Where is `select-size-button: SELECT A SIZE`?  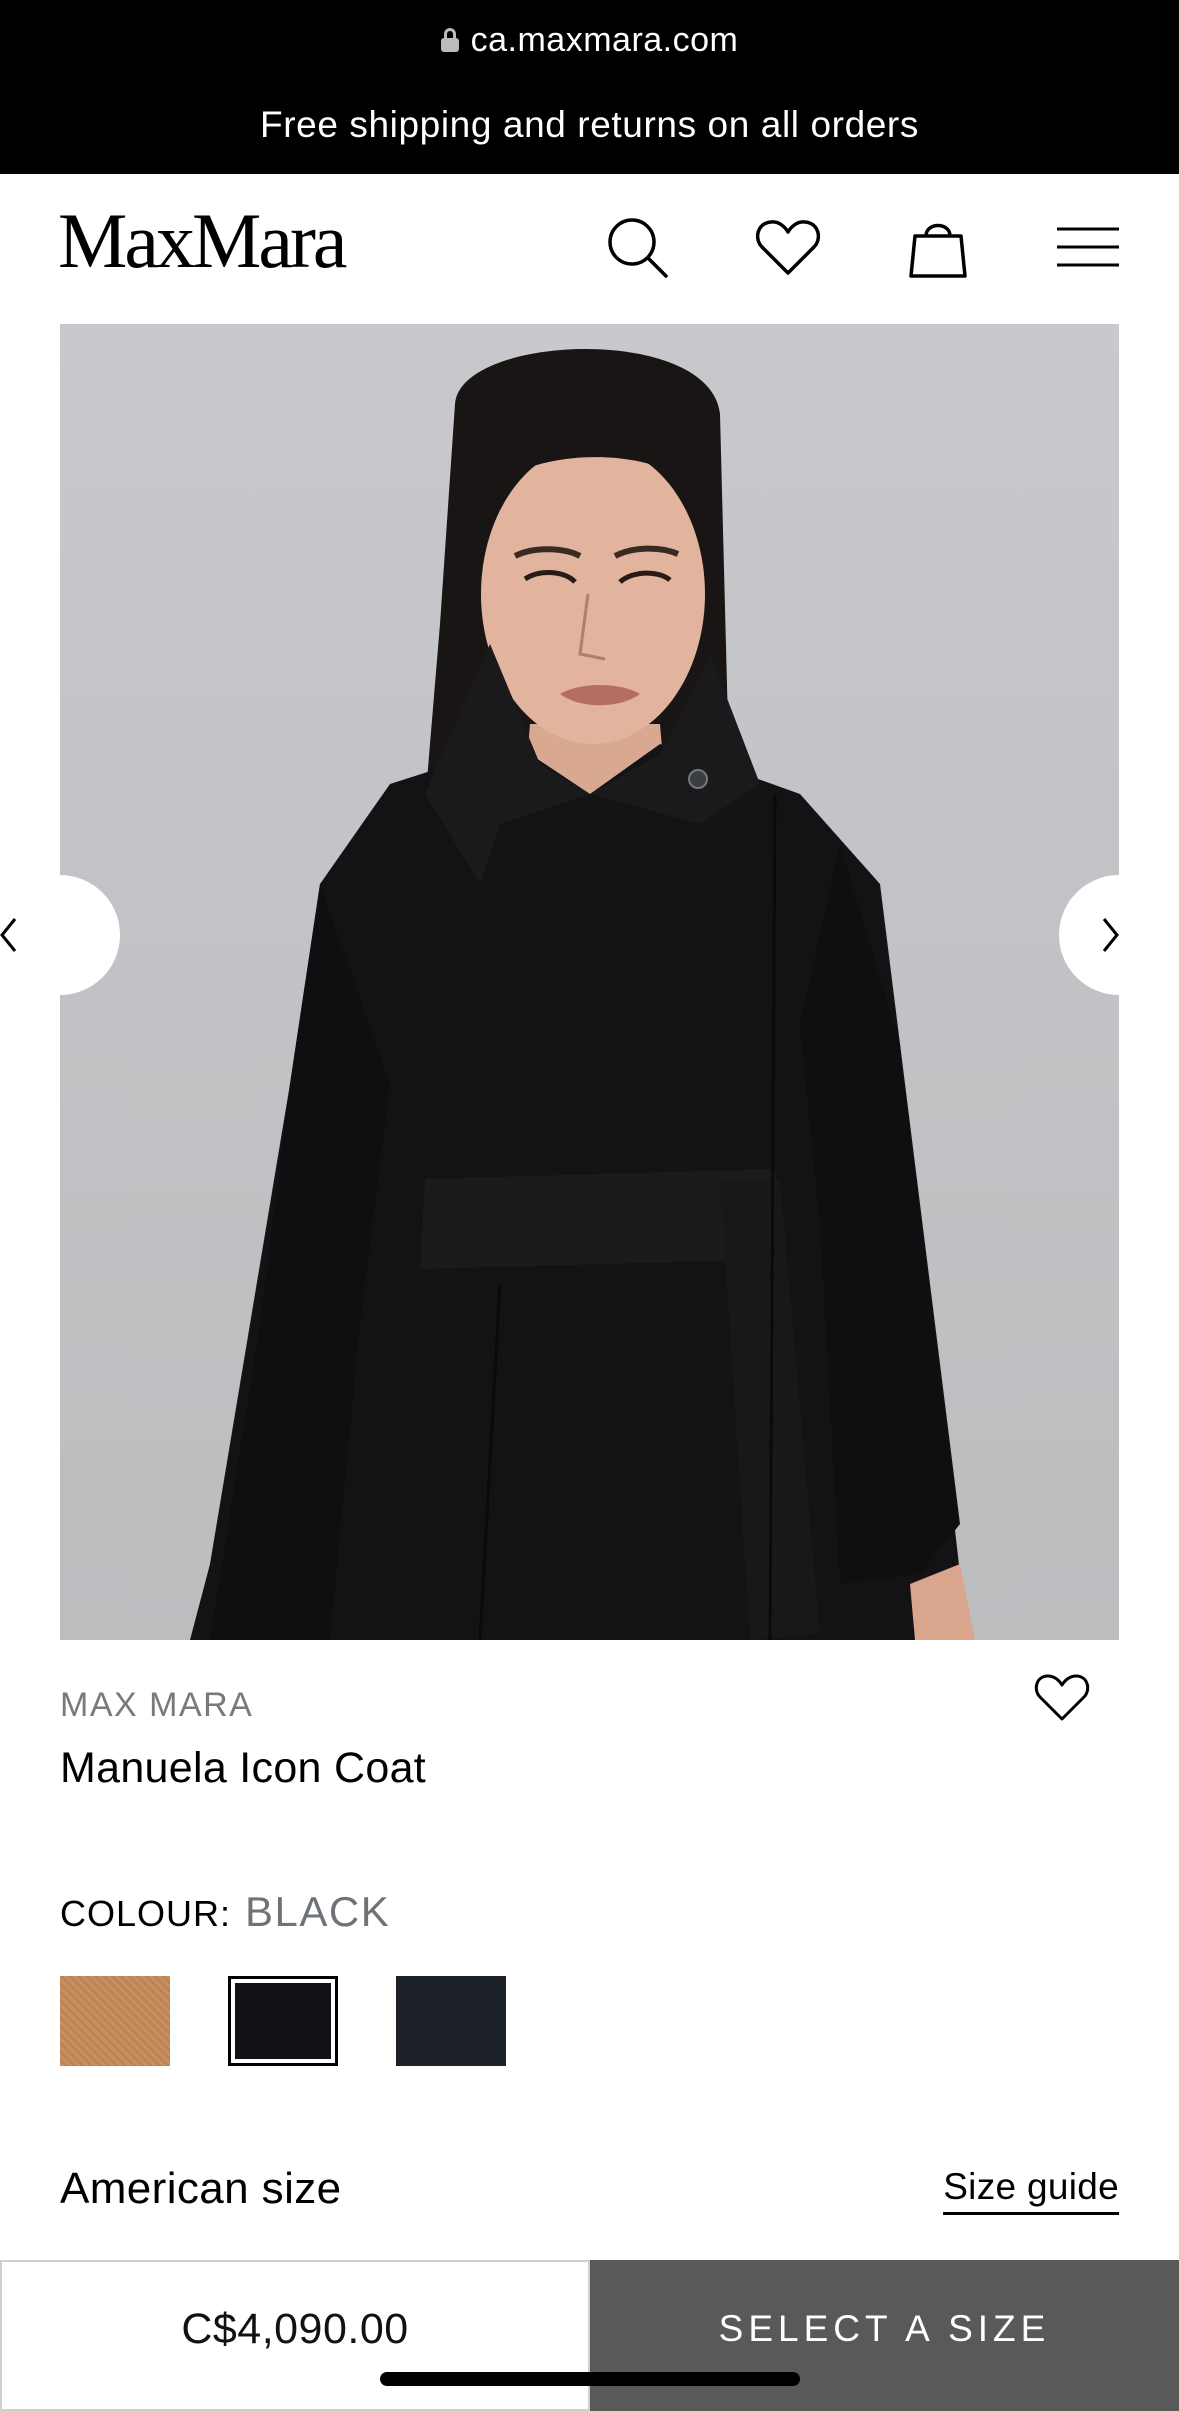
select-size-button: SELECT A SIZE is located at coordinates (884, 2335).